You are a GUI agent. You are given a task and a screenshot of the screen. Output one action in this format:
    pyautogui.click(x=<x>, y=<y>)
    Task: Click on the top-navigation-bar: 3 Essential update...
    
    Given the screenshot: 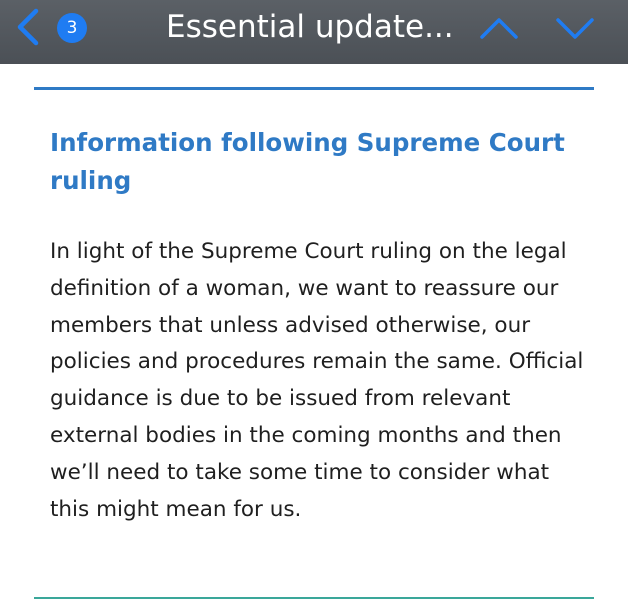 What is the action you would take?
    pyautogui.click(x=314, y=32)
    